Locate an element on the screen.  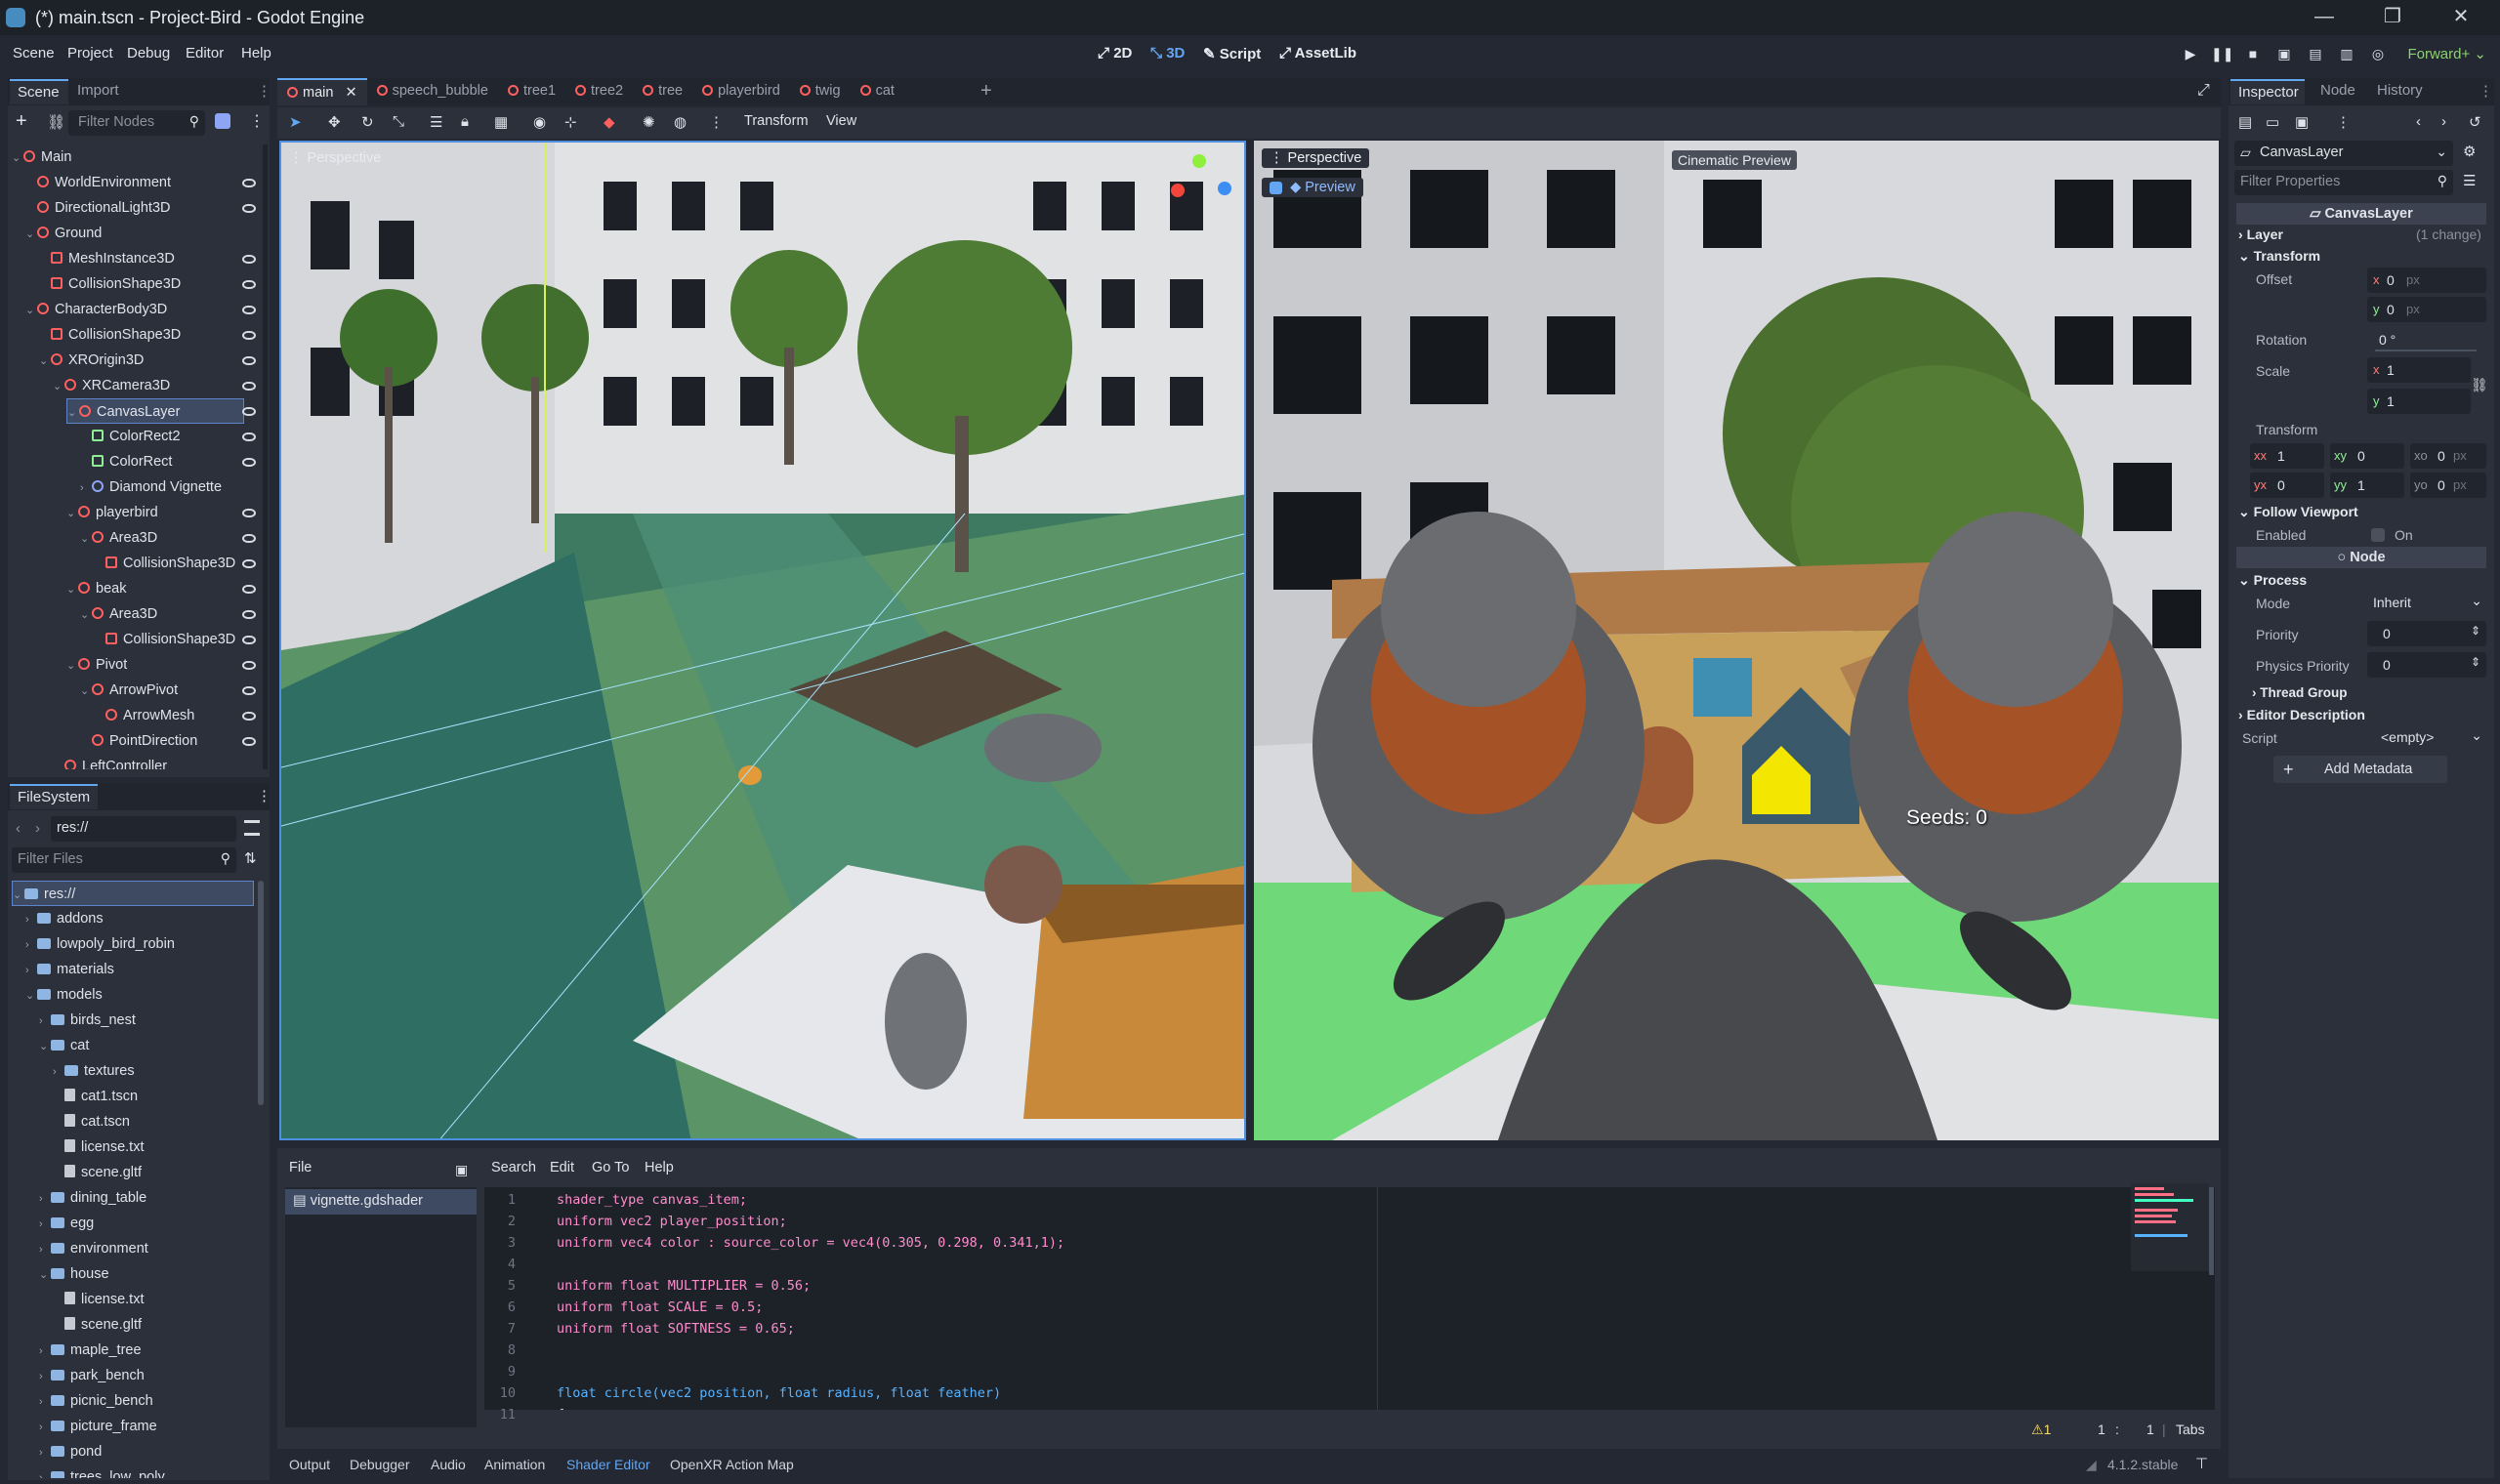
section-transform: ⌄ Transform is located at coordinates (2279, 257).